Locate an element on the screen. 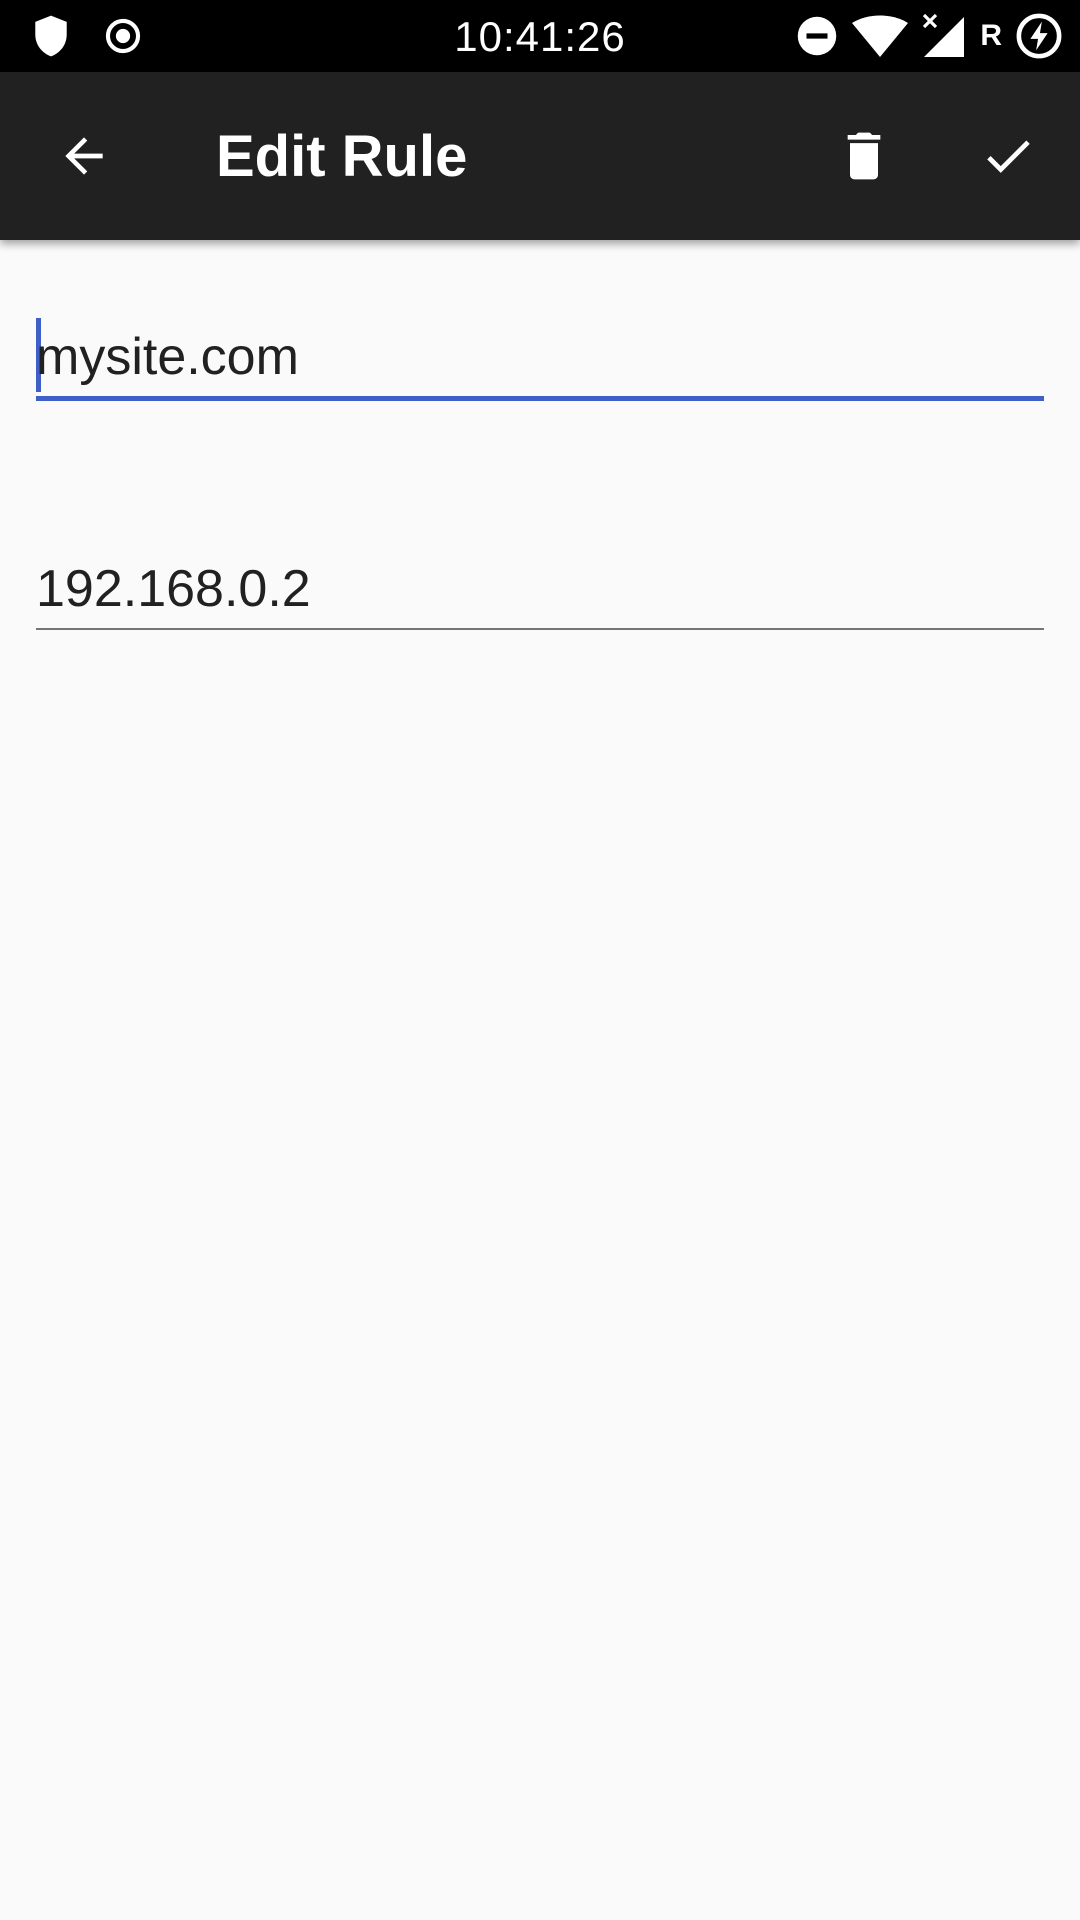  ip-field-underline is located at coordinates (540, 629).